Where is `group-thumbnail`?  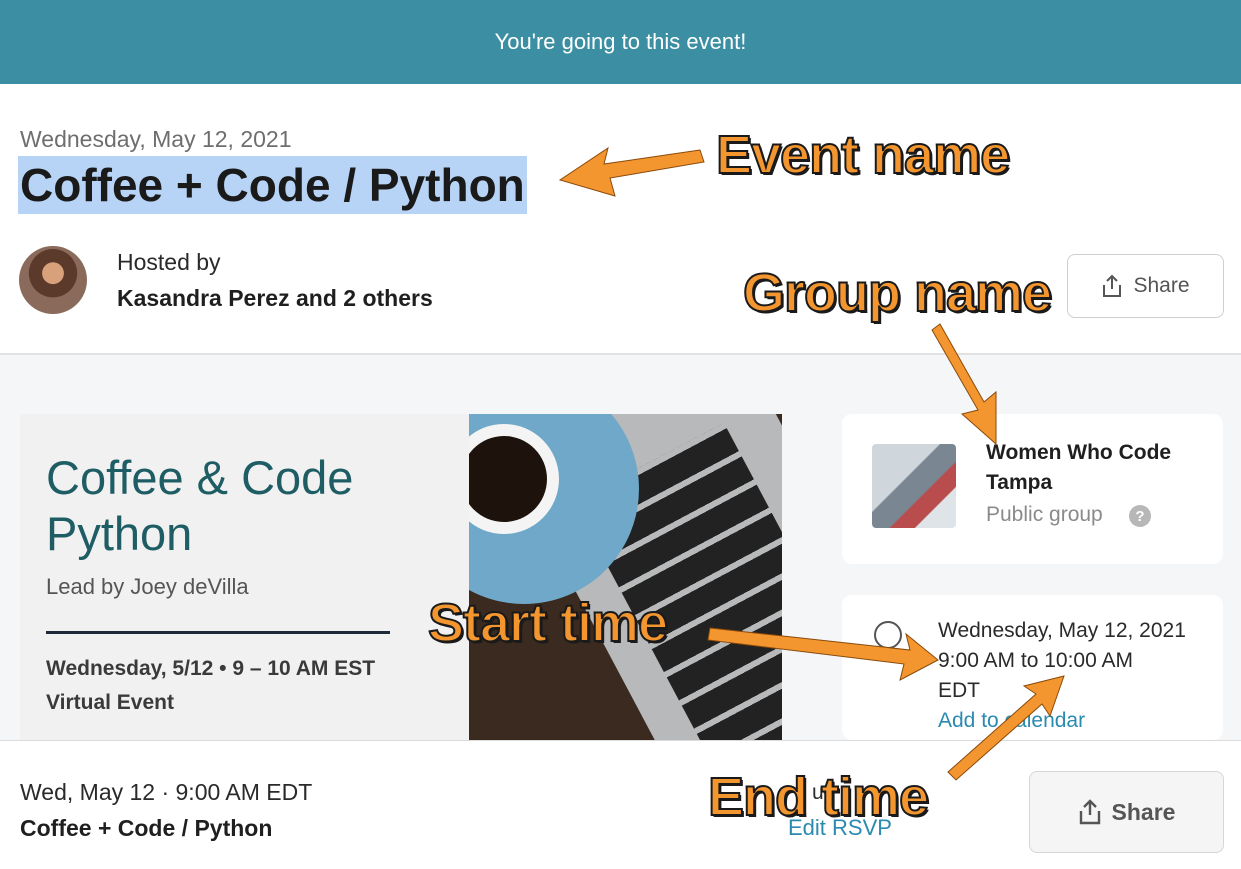 group-thumbnail is located at coordinates (914, 486).